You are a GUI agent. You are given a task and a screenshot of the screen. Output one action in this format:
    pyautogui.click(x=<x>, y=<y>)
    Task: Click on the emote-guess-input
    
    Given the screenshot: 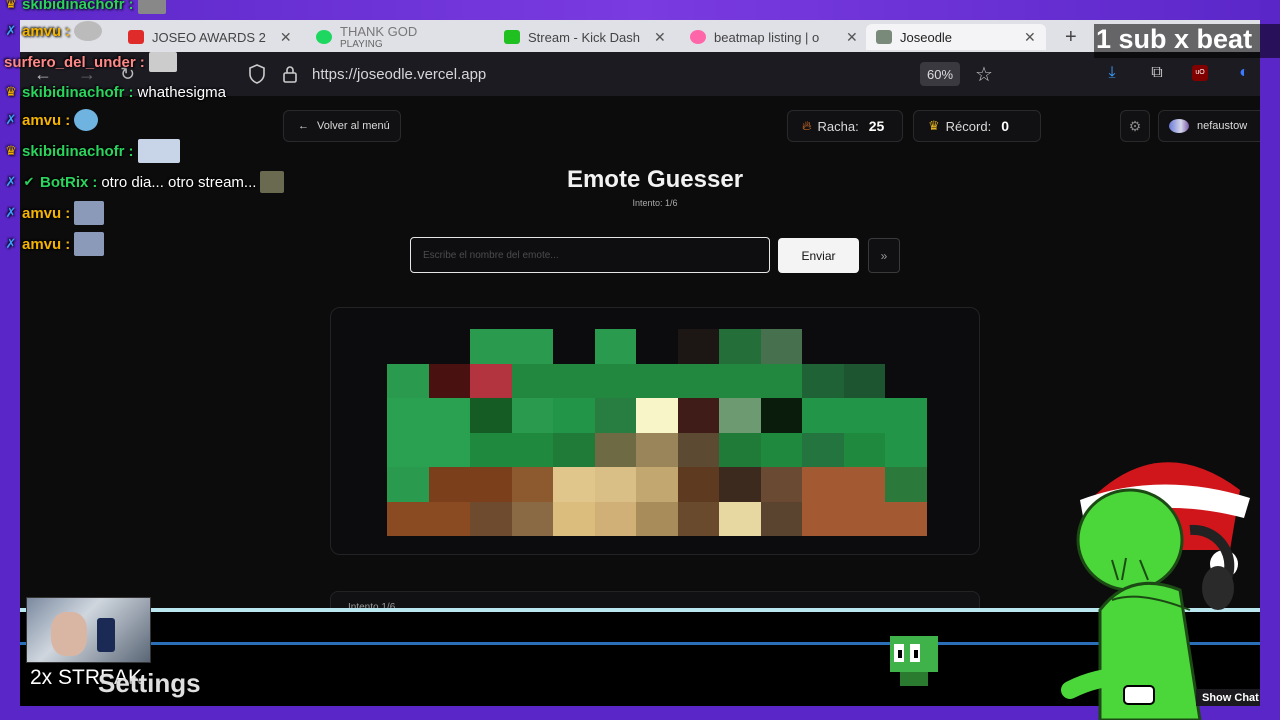 What is the action you would take?
    pyautogui.click(x=590, y=255)
    